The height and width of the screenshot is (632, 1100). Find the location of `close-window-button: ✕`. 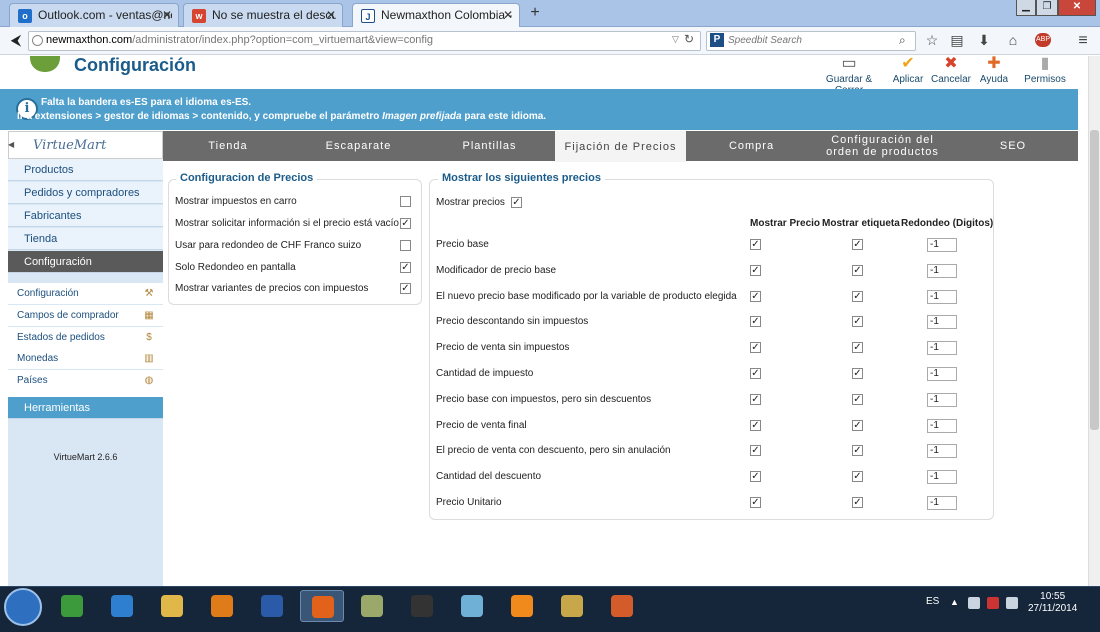

close-window-button: ✕ is located at coordinates (1077, 8).